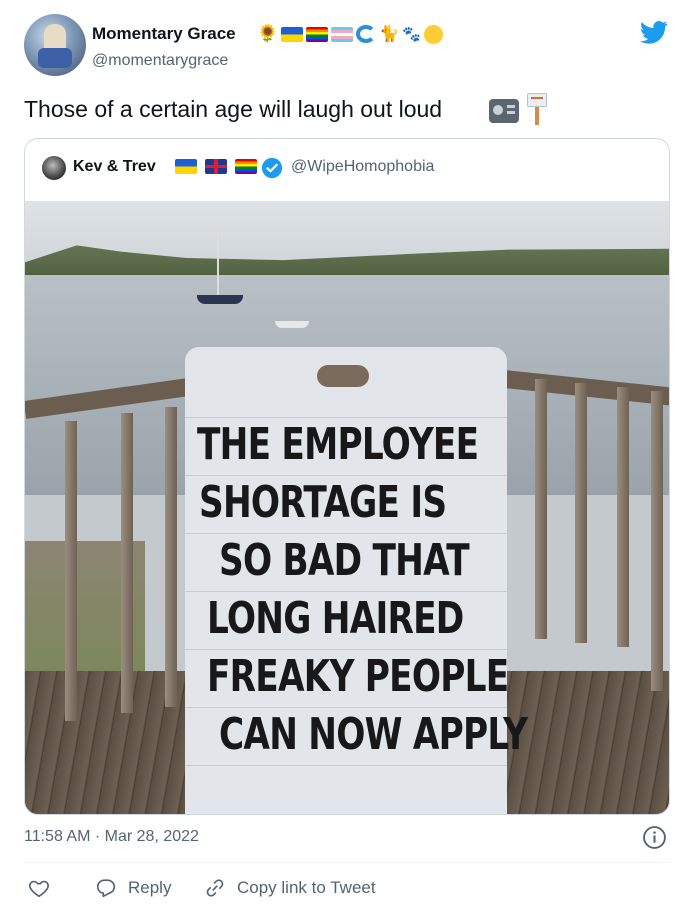 The height and width of the screenshot is (904, 693). I want to click on footer-divider, so click(347, 862).